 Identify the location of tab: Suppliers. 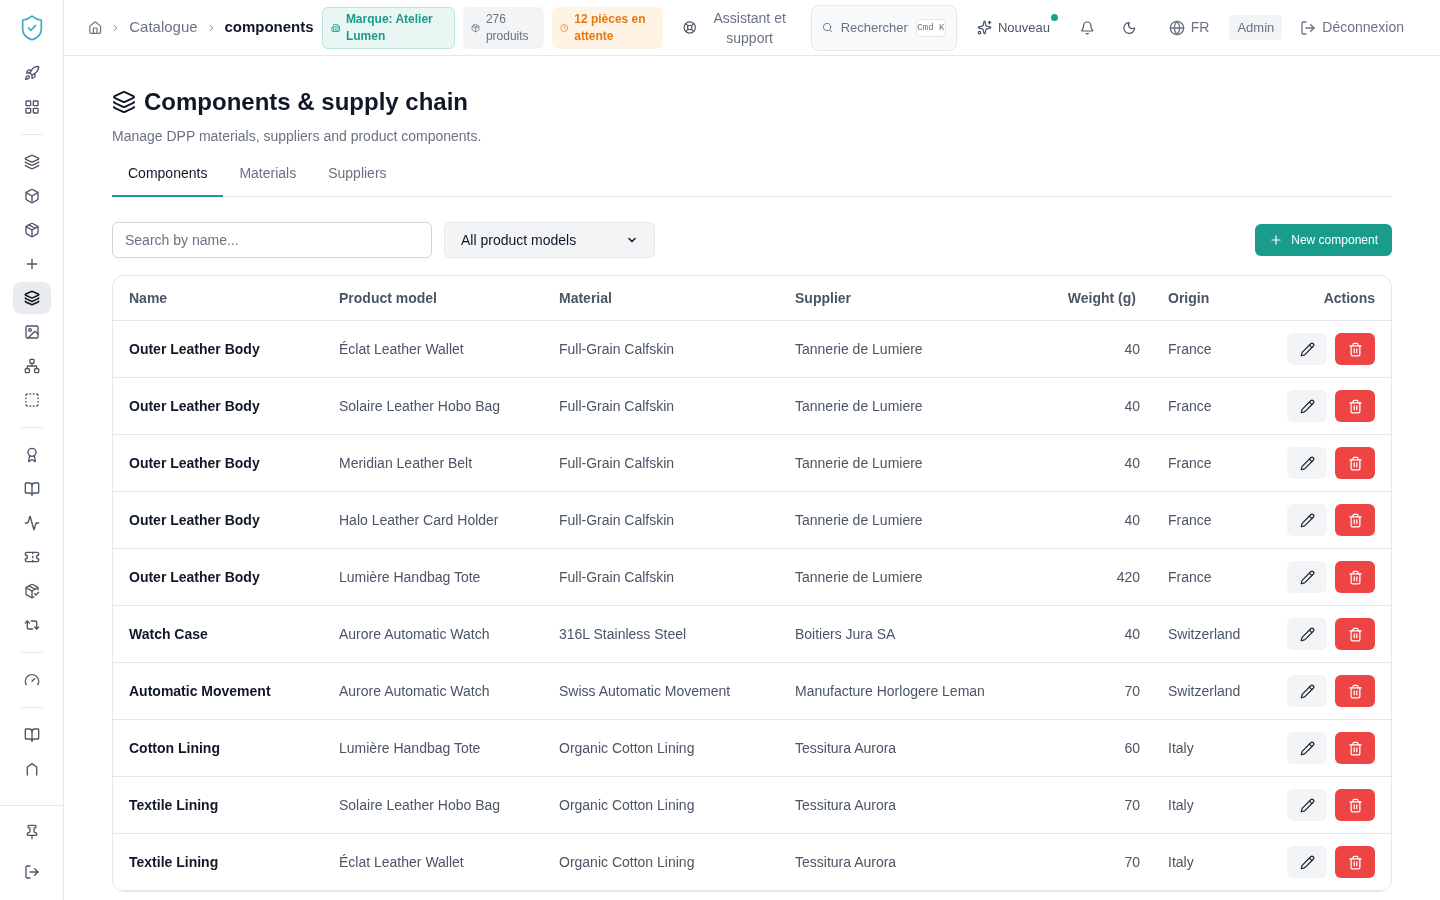
(357, 180).